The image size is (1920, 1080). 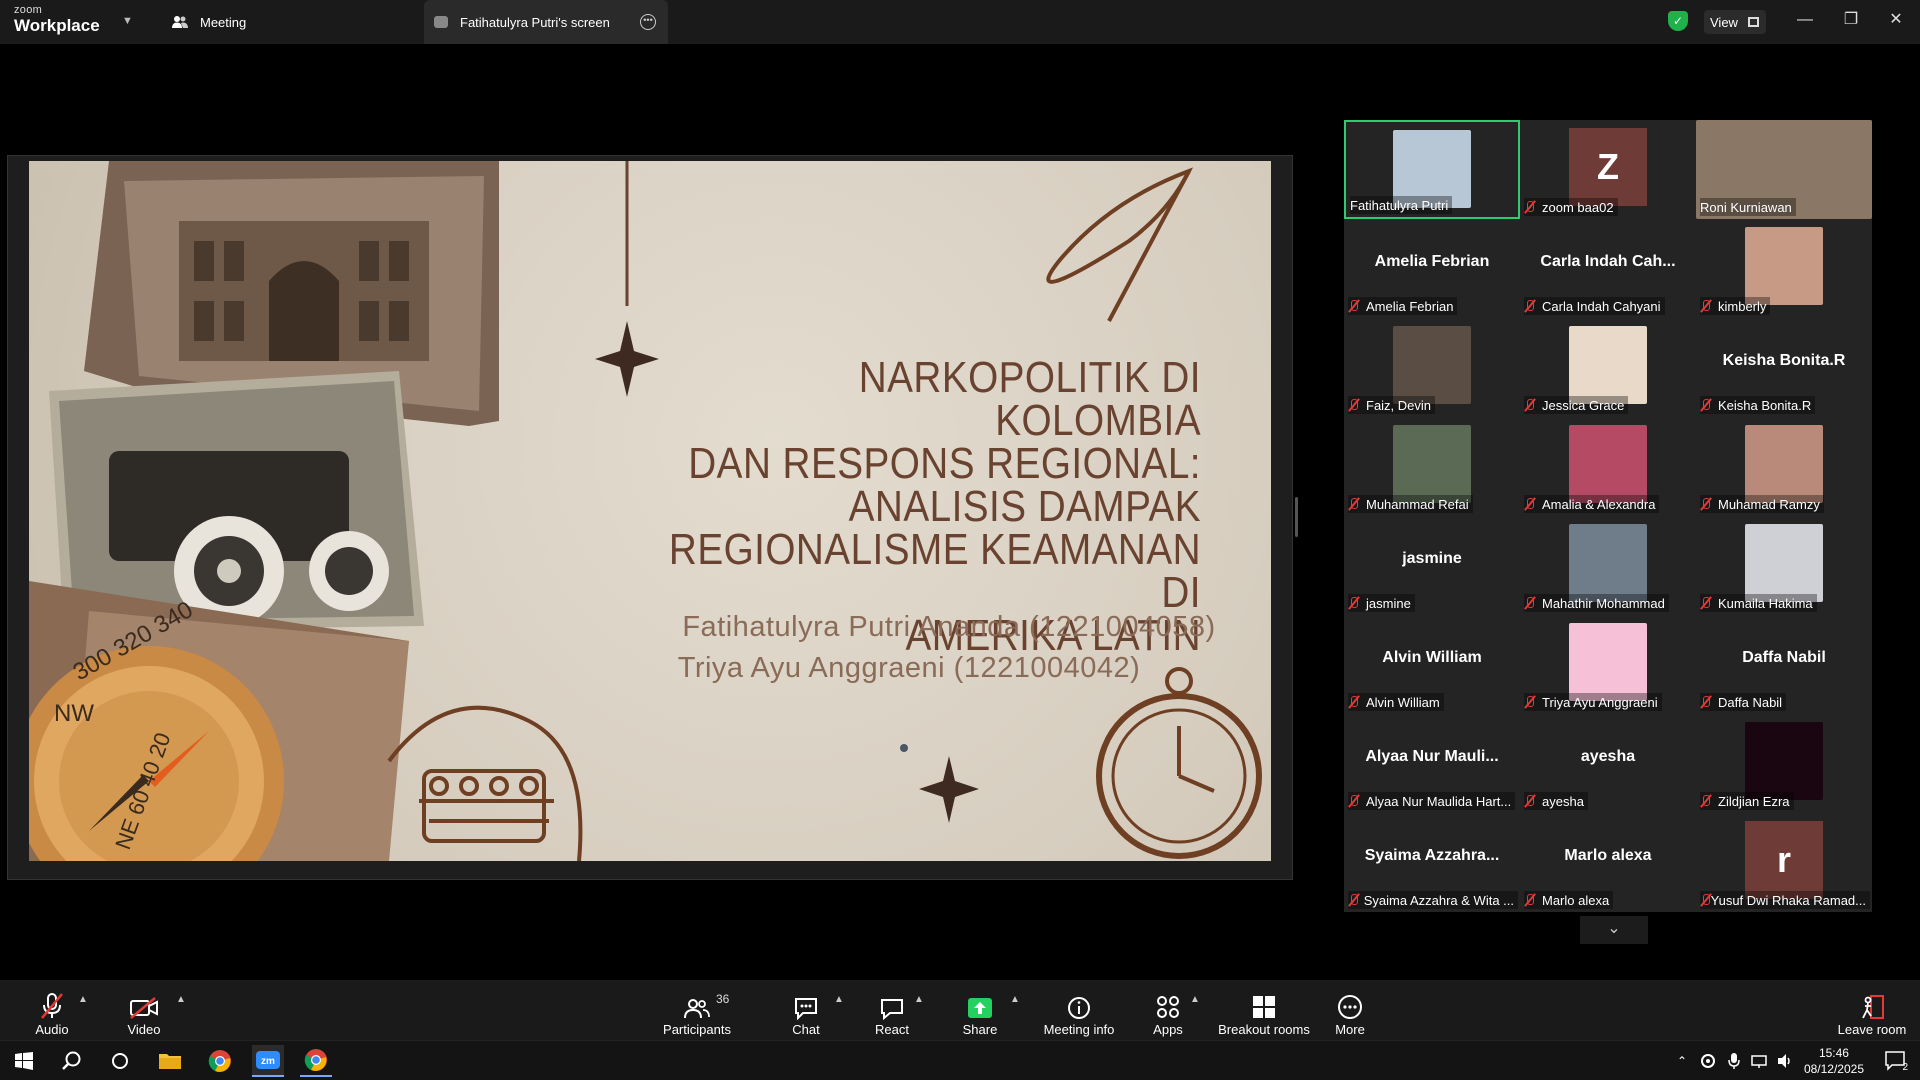 I want to click on notification-count: 2, so click(x=1905, y=1067).